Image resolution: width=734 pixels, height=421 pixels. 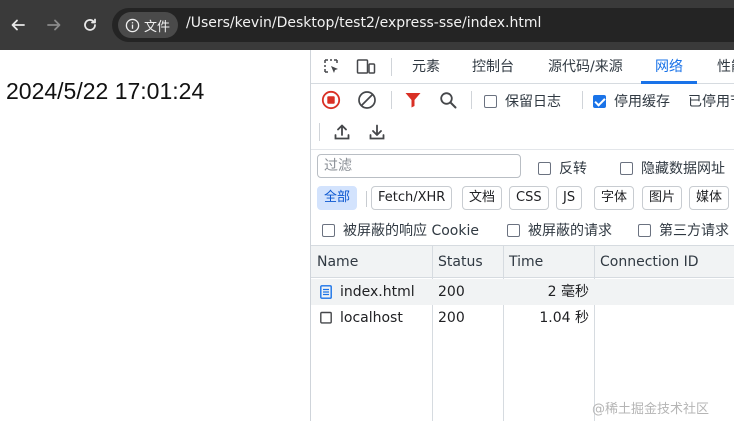 I want to click on blocked-cookies-label: 被屏蔽的响应 Cookie, so click(x=411, y=231).